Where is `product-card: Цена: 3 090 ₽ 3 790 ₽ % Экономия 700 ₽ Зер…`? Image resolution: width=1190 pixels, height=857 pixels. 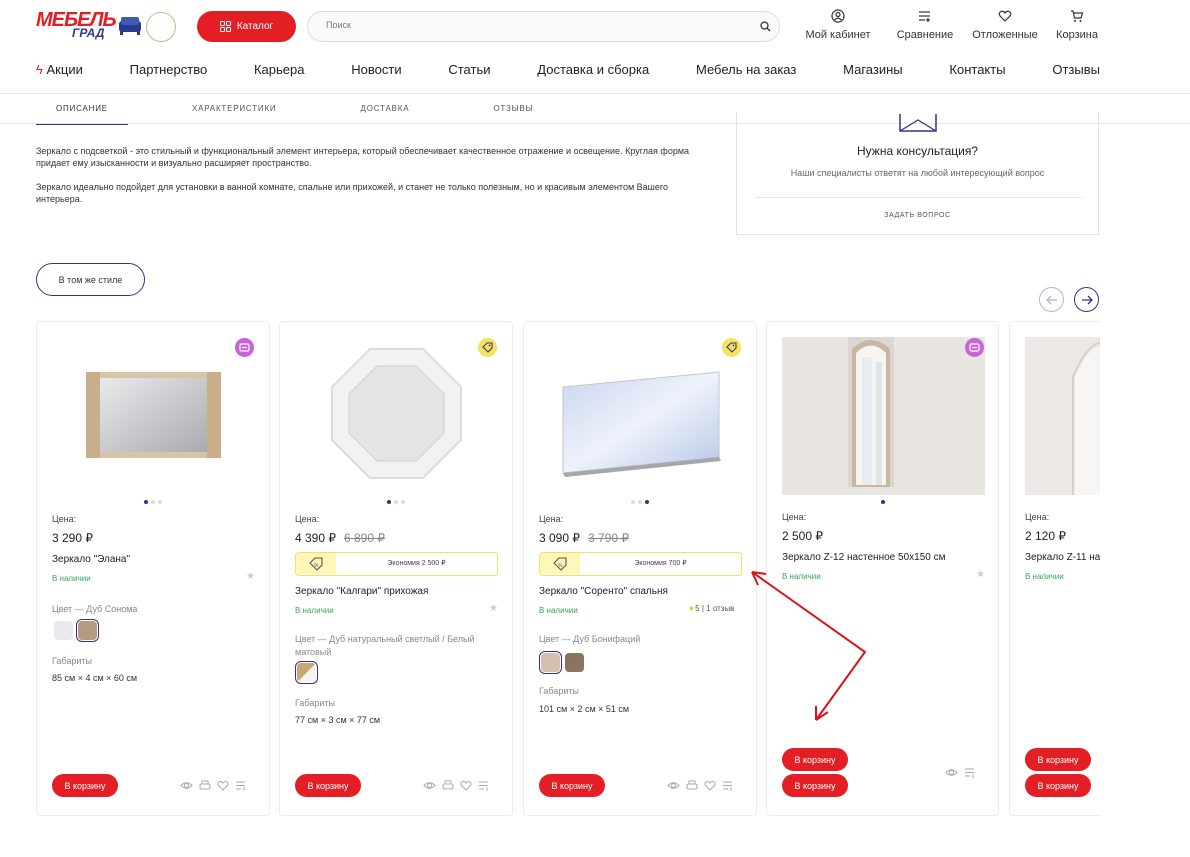 product-card: Цена: 3 090 ₽ 3 790 ₽ % Экономия 700 ₽ Зер… is located at coordinates (640, 568).